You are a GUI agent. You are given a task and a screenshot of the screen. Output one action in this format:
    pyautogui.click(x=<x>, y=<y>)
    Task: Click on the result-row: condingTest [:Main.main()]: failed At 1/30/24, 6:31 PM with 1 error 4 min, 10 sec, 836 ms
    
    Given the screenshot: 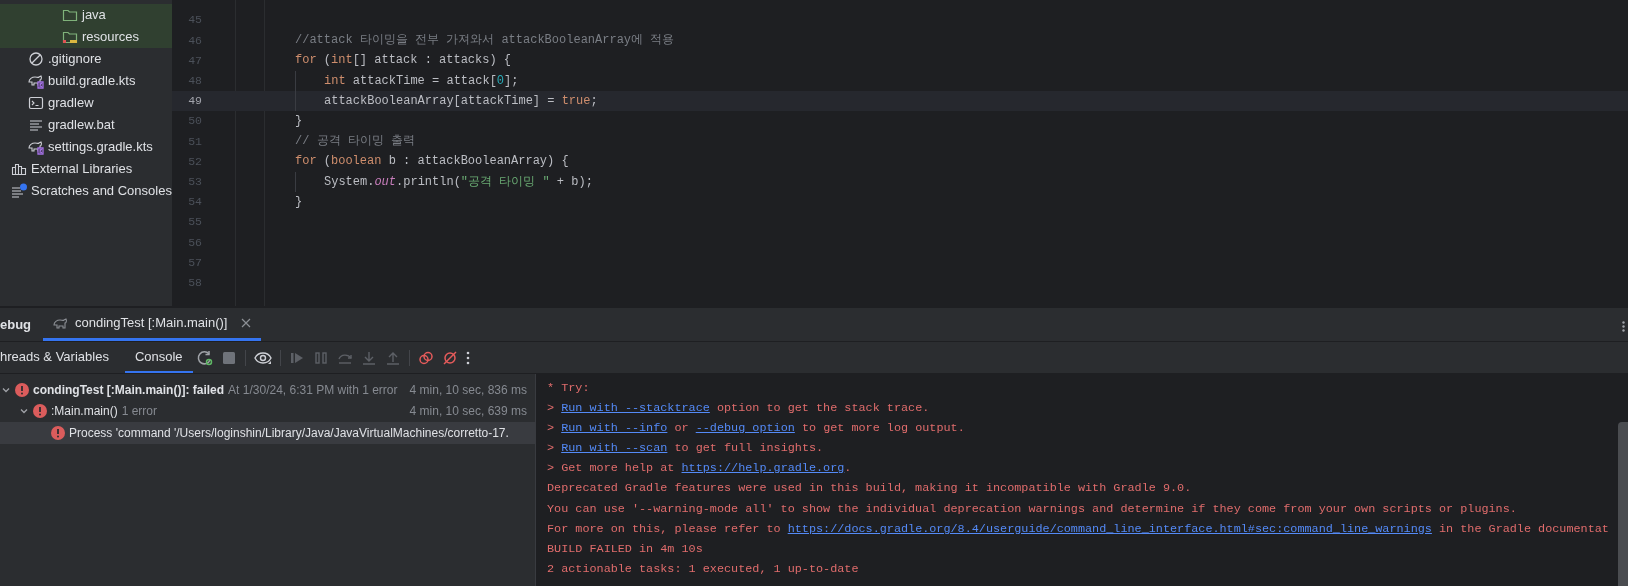 What is the action you would take?
    pyautogui.click(x=267, y=390)
    